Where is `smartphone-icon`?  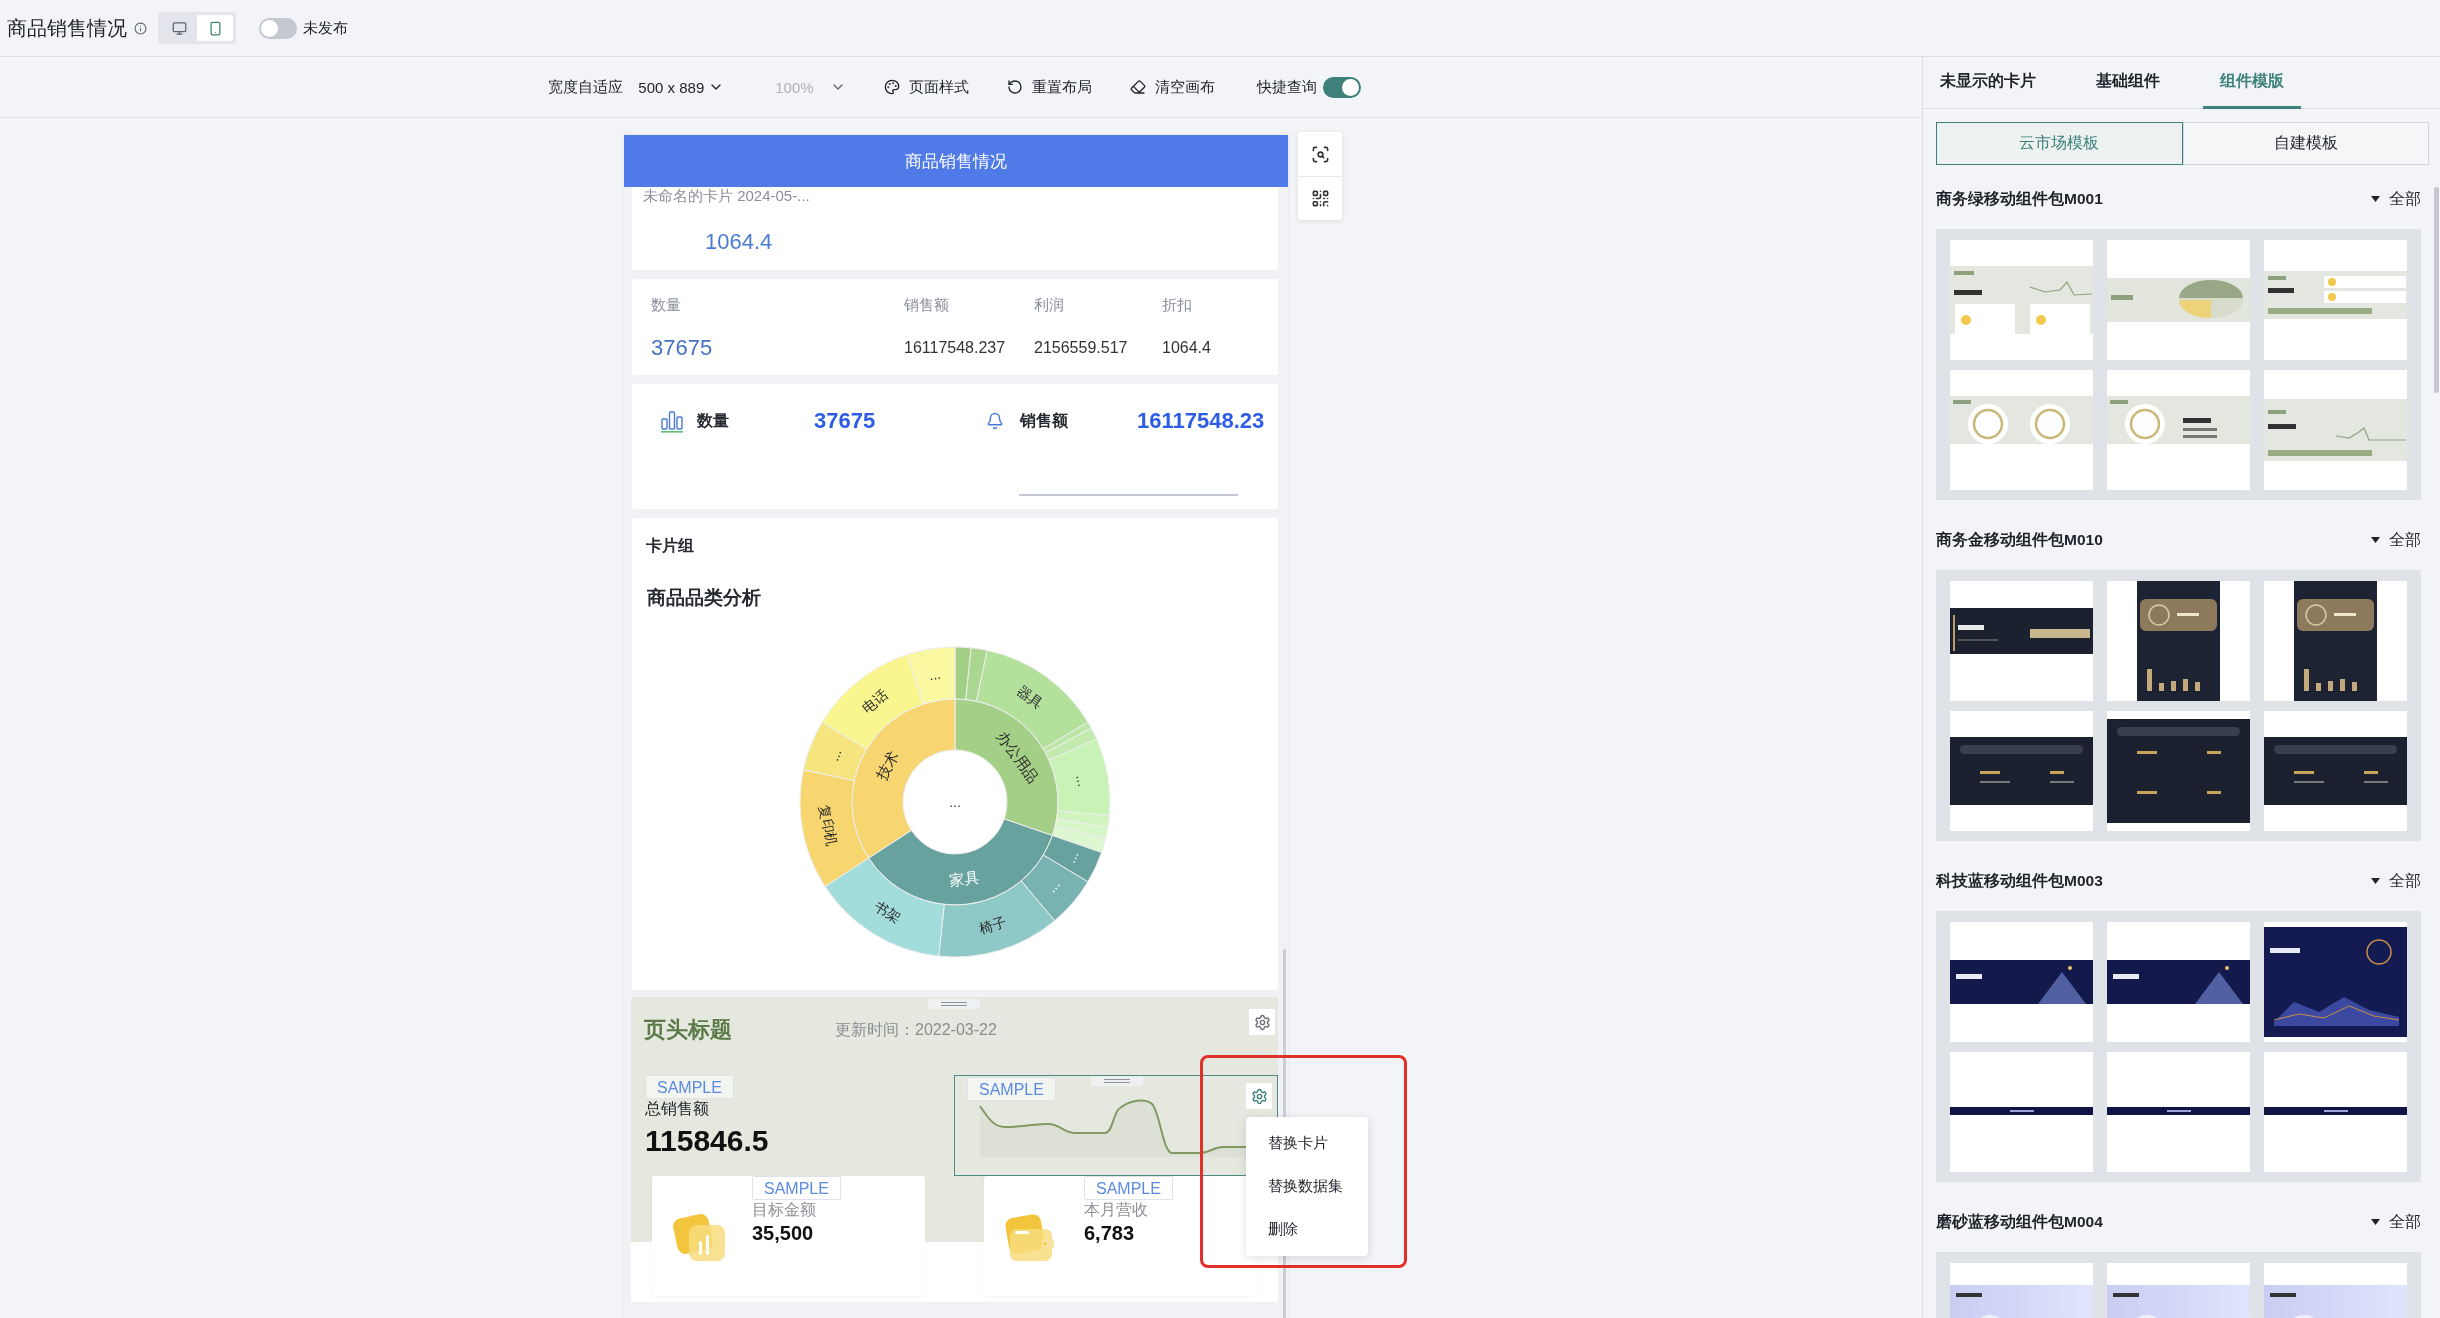
smartphone-icon is located at coordinates (215, 28).